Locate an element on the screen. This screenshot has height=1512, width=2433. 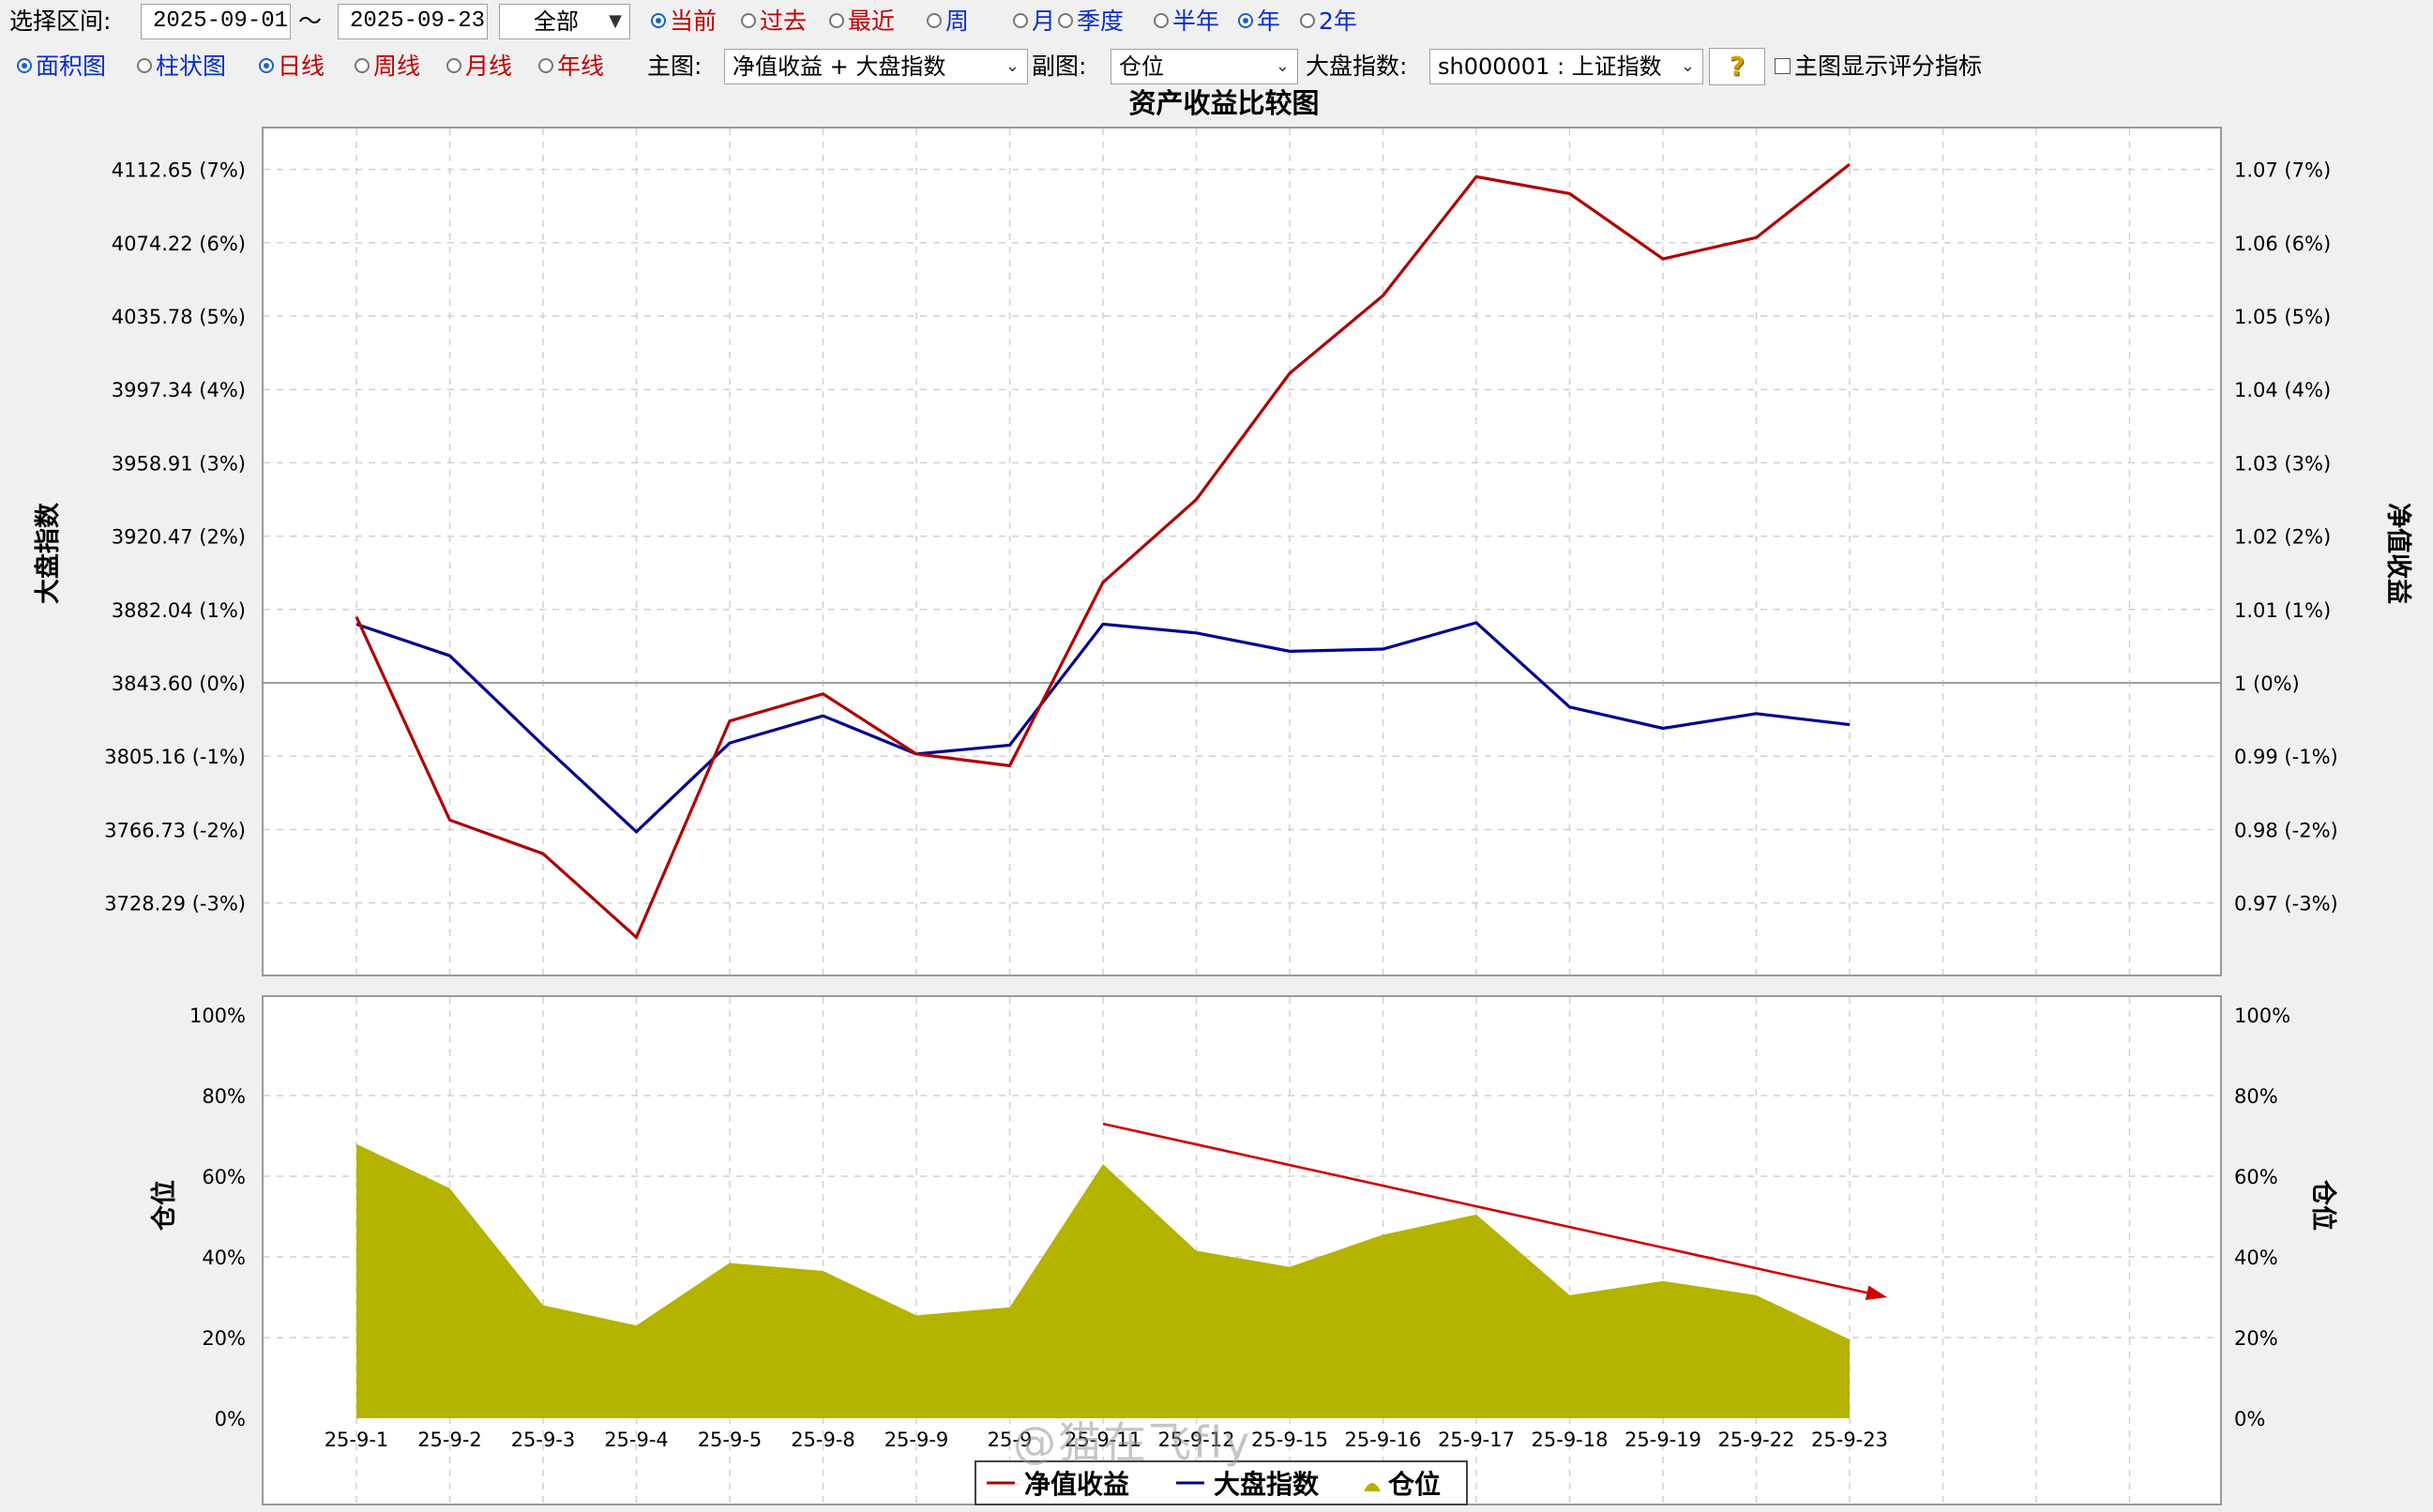
radio-line-types-0: 日线 is located at coordinates (292, 66).